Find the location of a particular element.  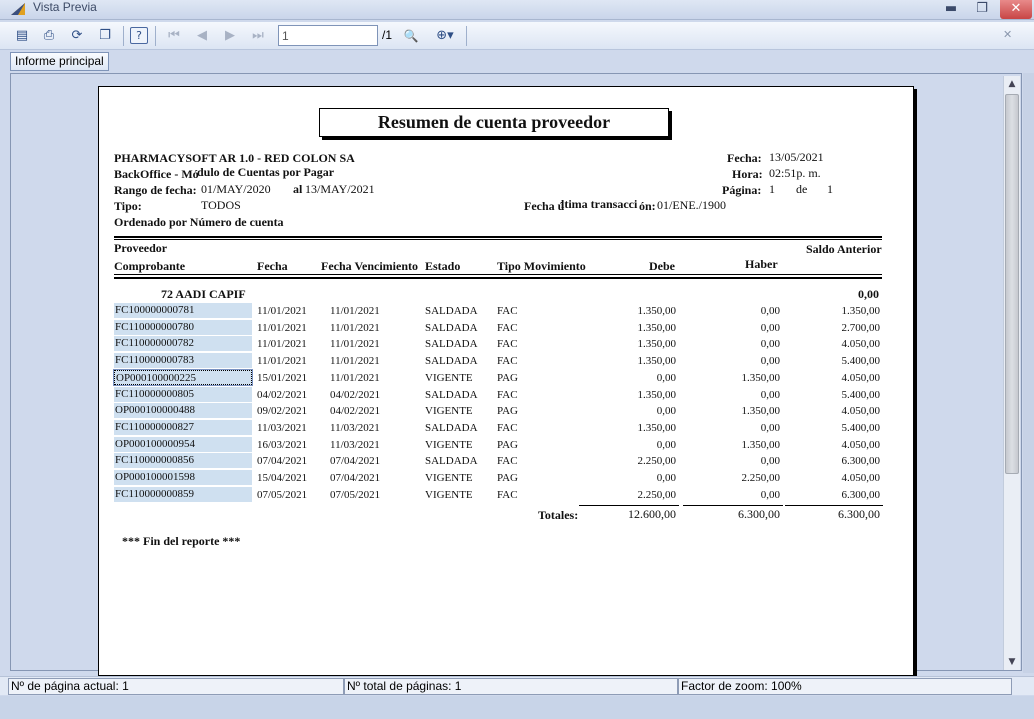

range-to: 13/MAY/2021 is located at coordinates (340, 189).